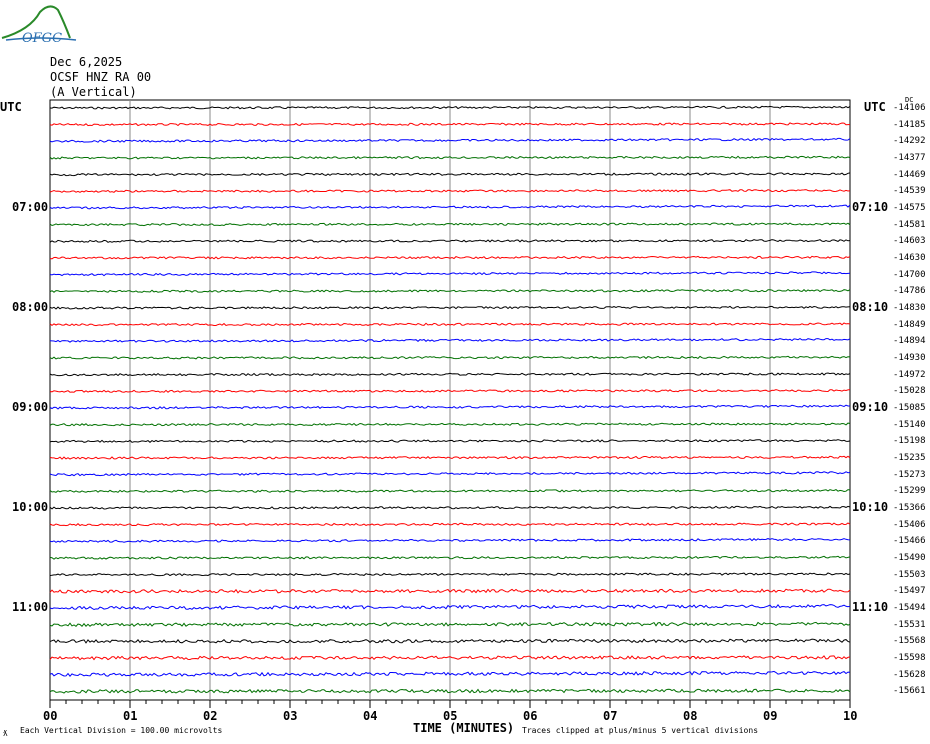  Describe the element at coordinates (30, 207) in the screenshot. I see `left-hour-label: 07:00` at that location.